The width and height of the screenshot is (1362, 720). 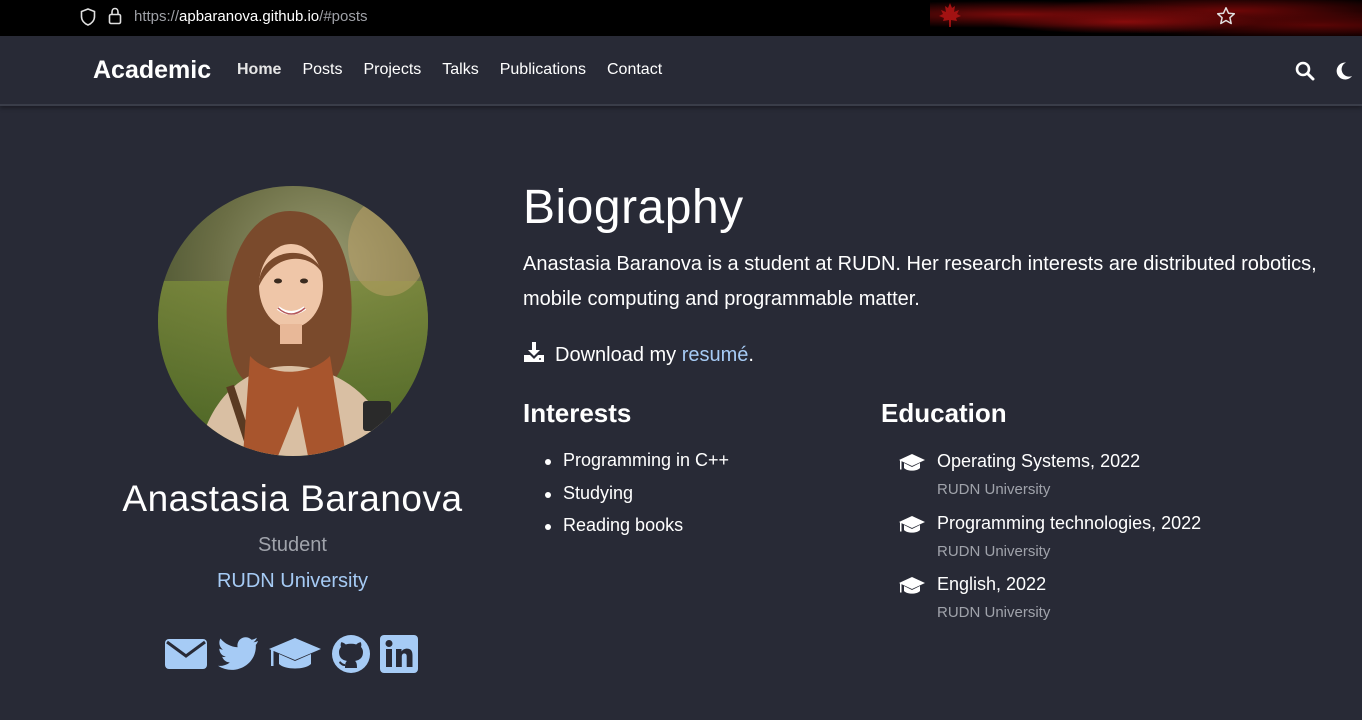 I want to click on list-item: Studying, so click(x=637, y=499).